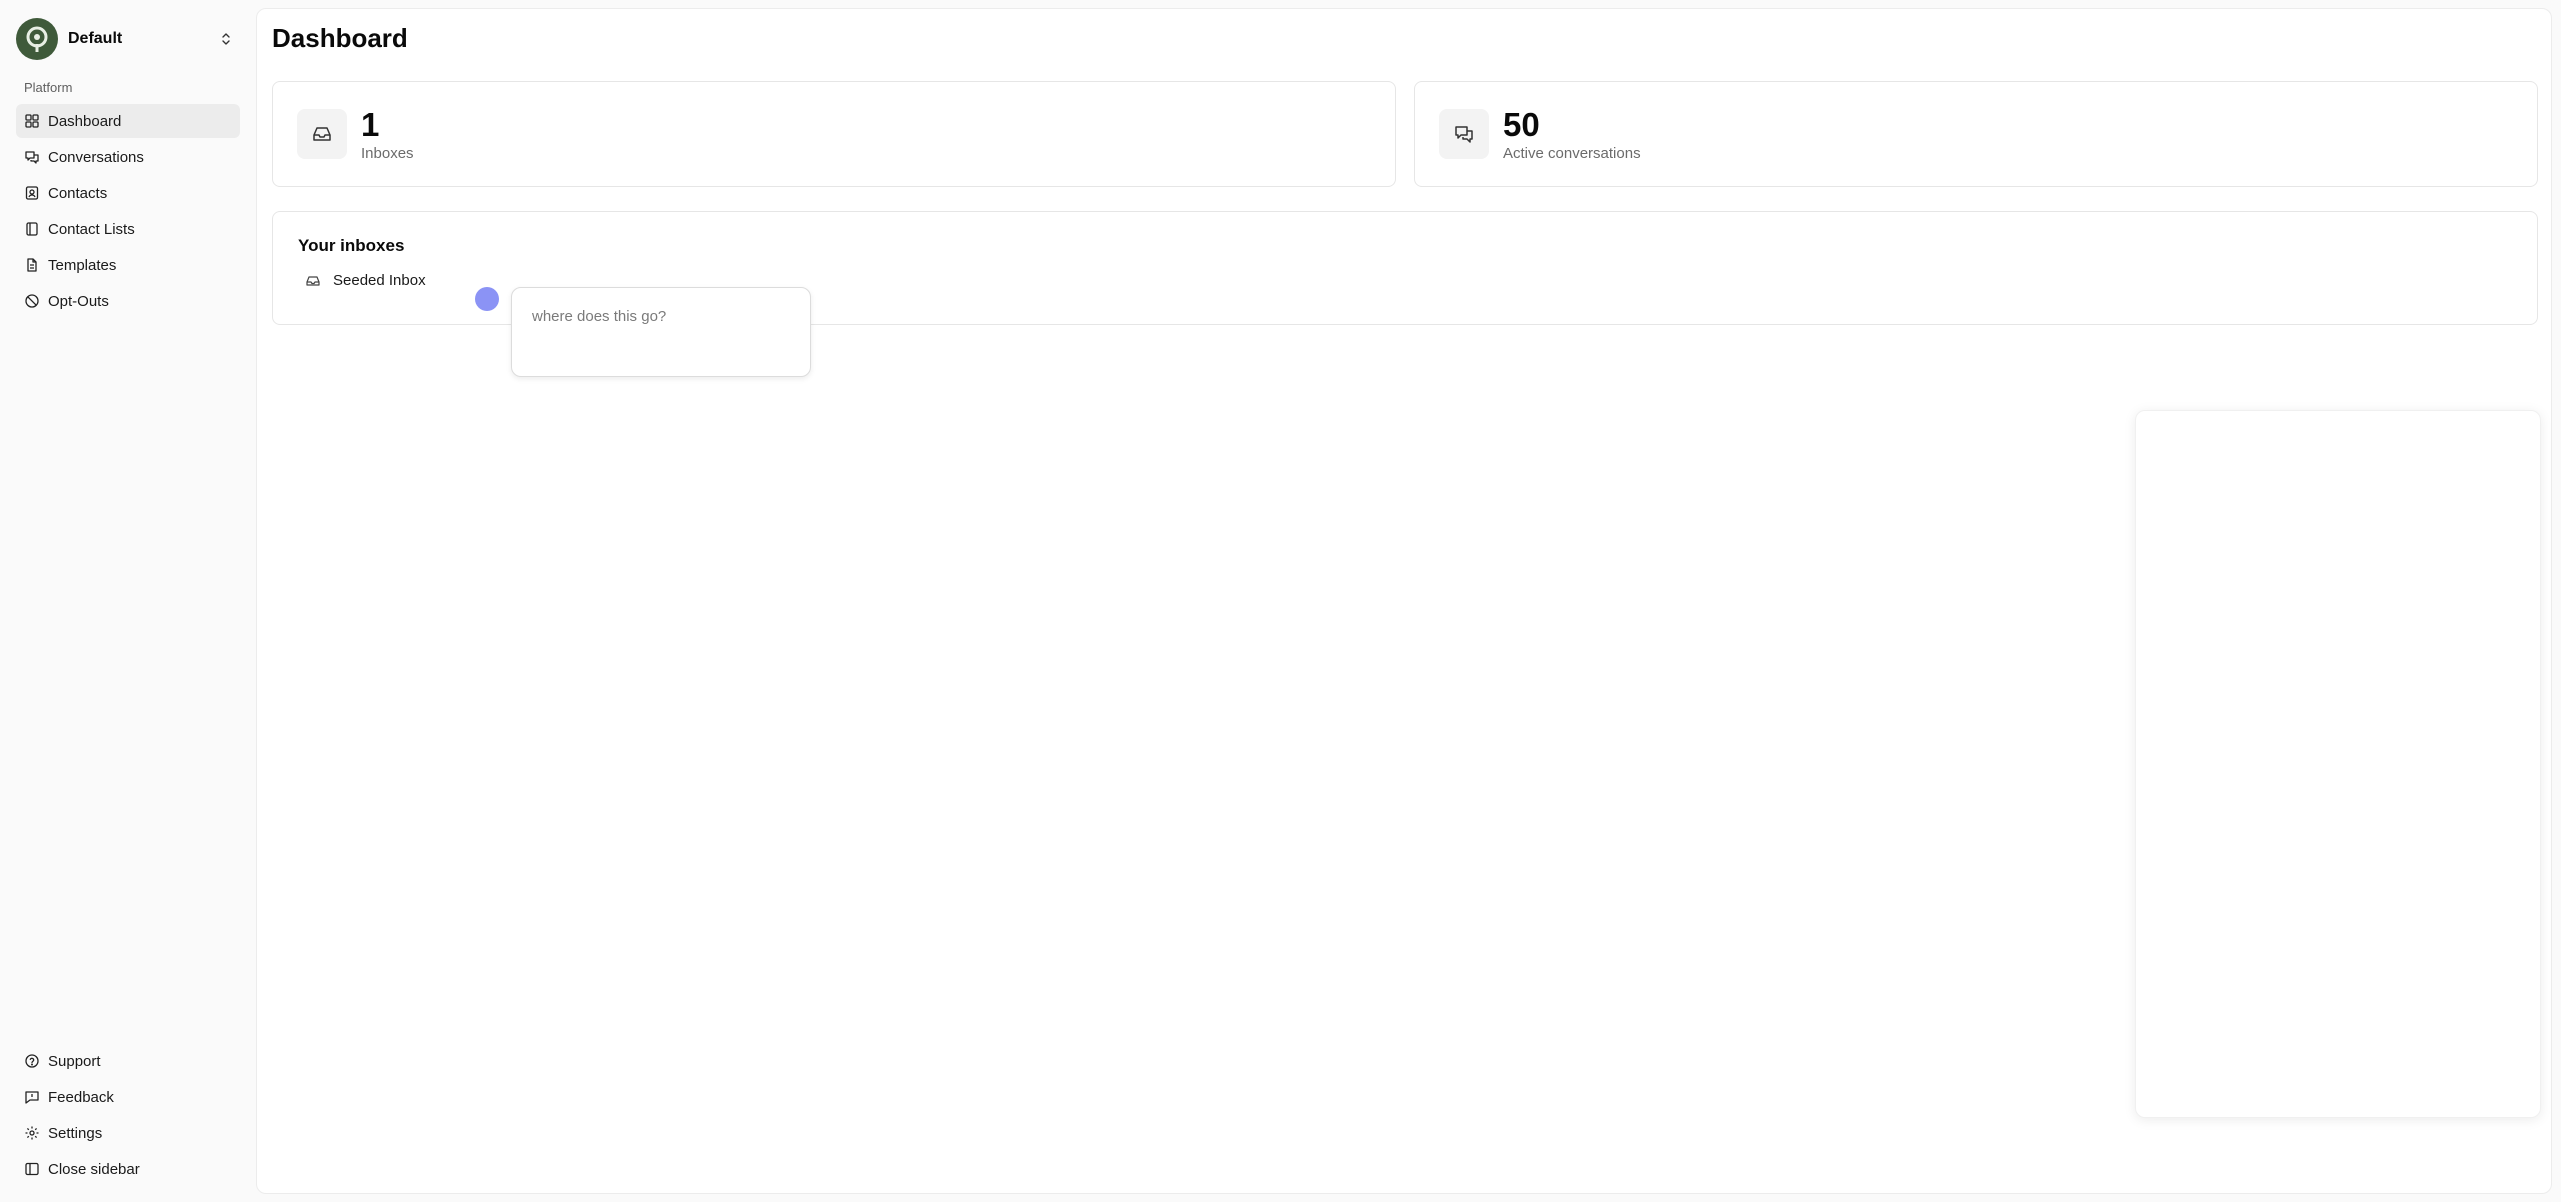  I want to click on sidebar-footer-nav: Support Feedback Settings Close sidebar, so click(128, 1116).